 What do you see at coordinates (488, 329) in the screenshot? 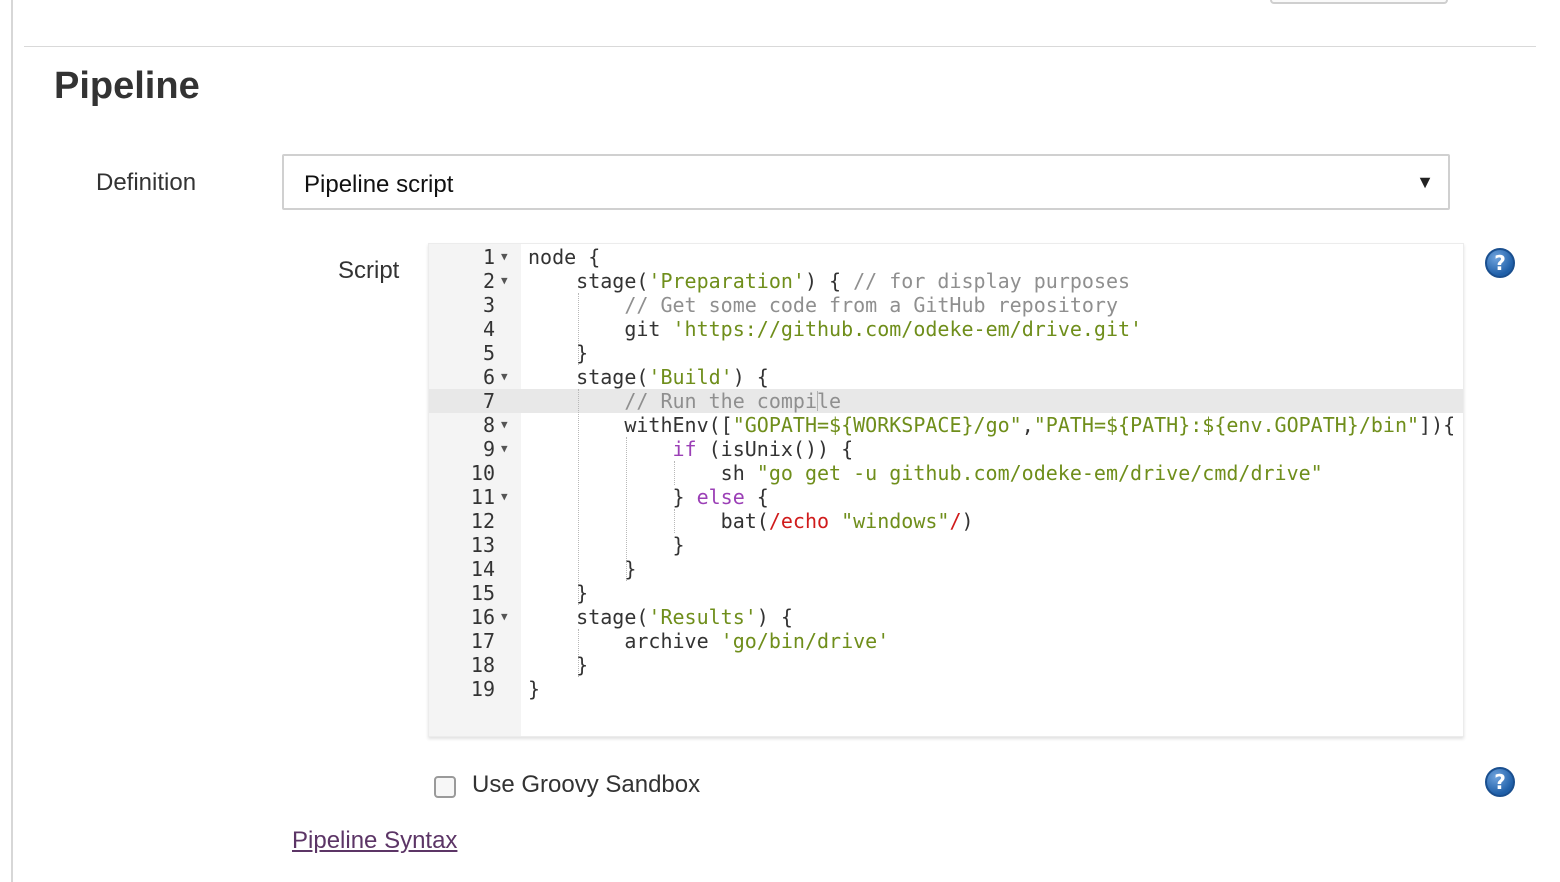
I see `line-number: 4` at bounding box center [488, 329].